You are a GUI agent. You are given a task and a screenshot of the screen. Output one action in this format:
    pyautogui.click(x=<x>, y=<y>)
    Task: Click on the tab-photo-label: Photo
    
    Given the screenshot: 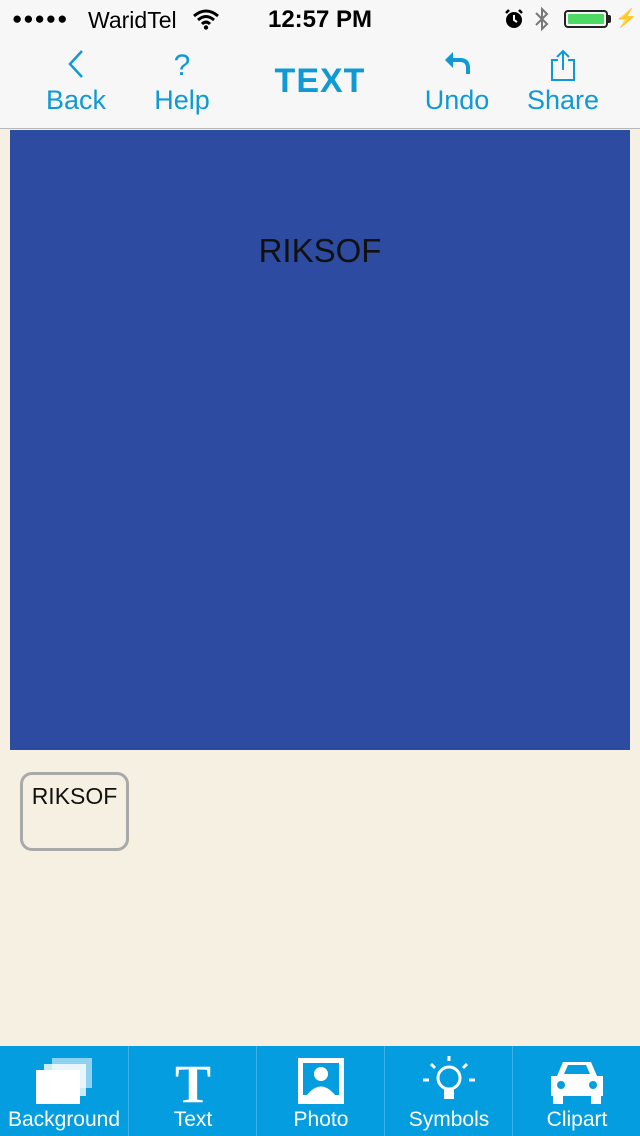 What is the action you would take?
    pyautogui.click(x=321, y=1119)
    